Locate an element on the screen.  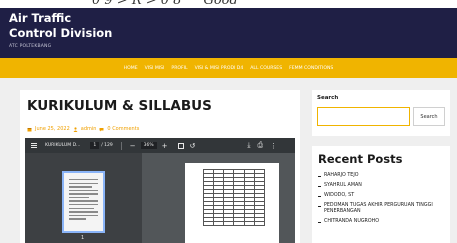
search-widget: Search Search is located at coordinates (381, 113).